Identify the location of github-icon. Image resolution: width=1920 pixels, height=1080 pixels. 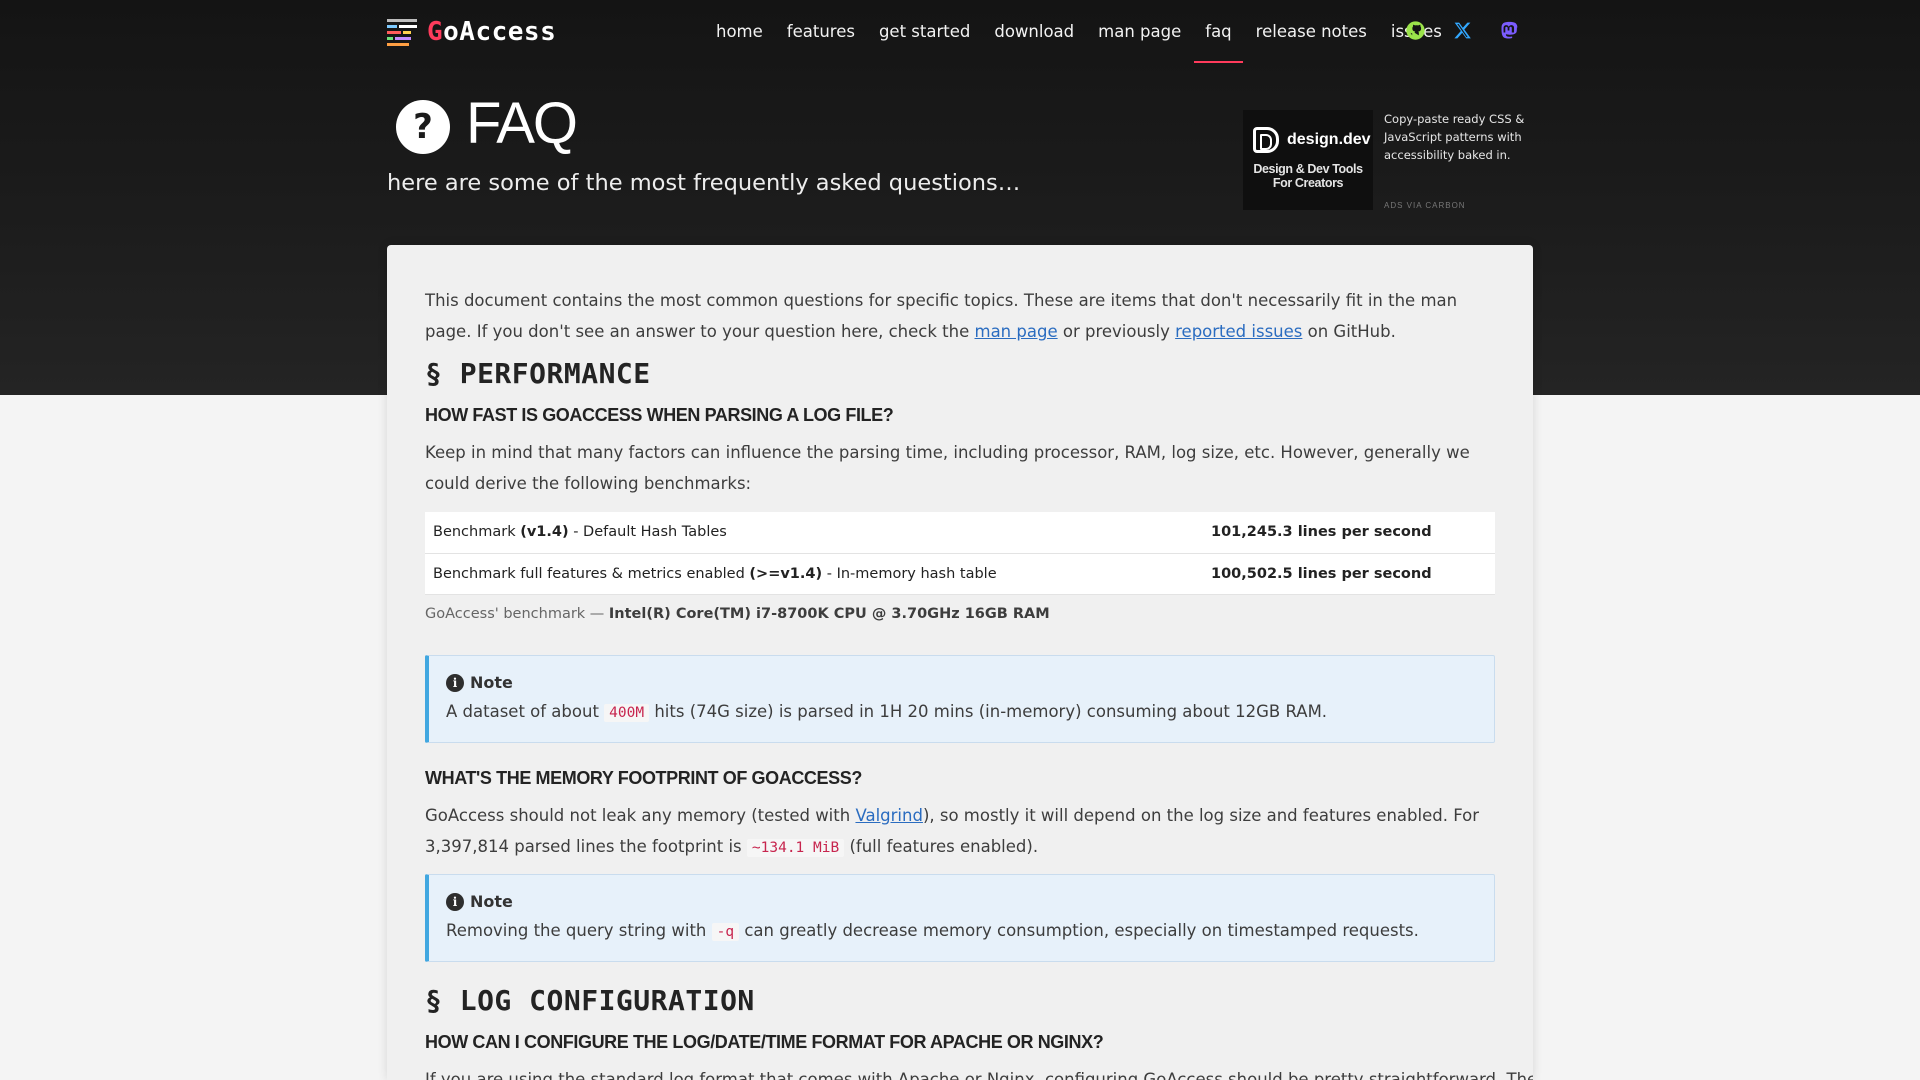
(1415, 30).